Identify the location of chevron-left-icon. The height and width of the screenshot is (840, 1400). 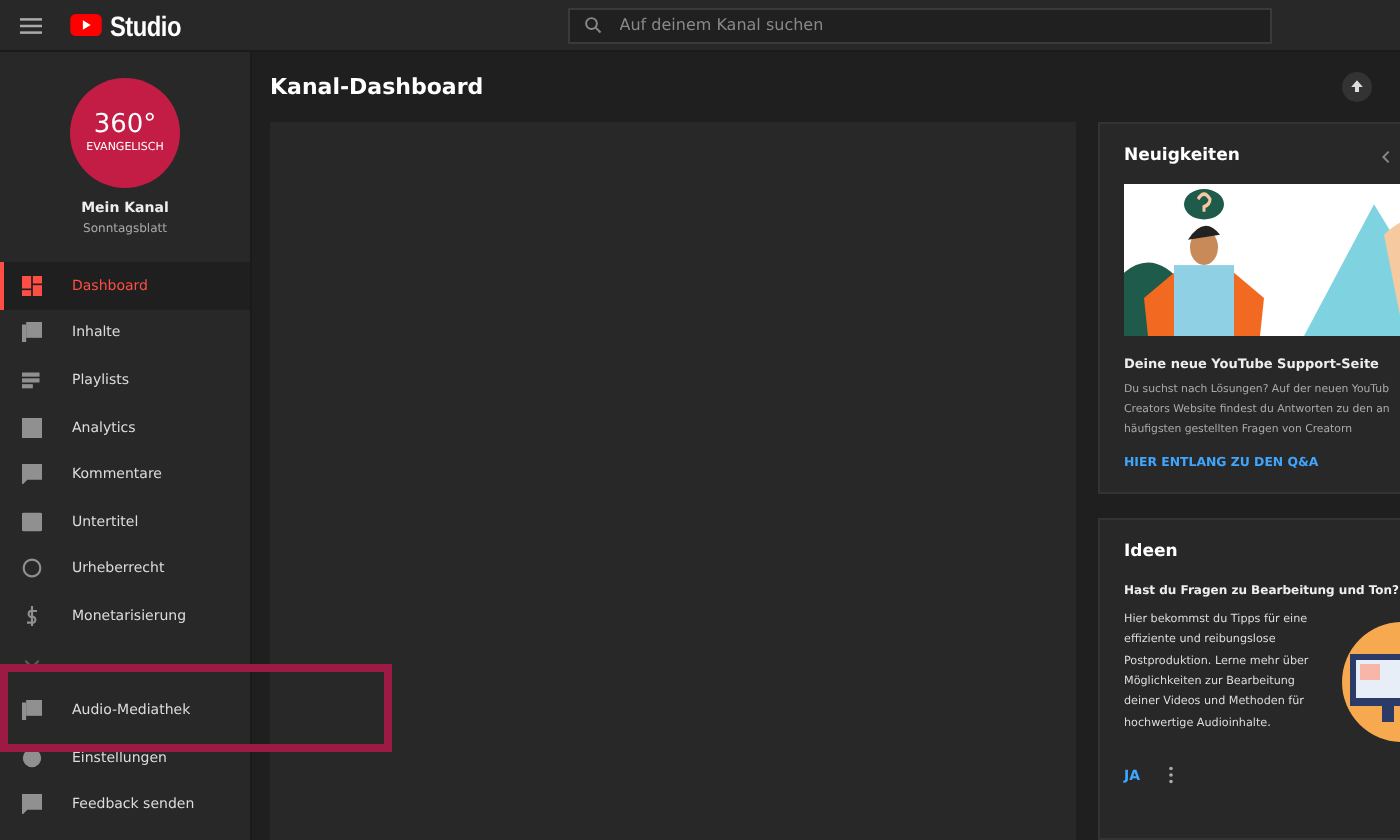
(1386, 156).